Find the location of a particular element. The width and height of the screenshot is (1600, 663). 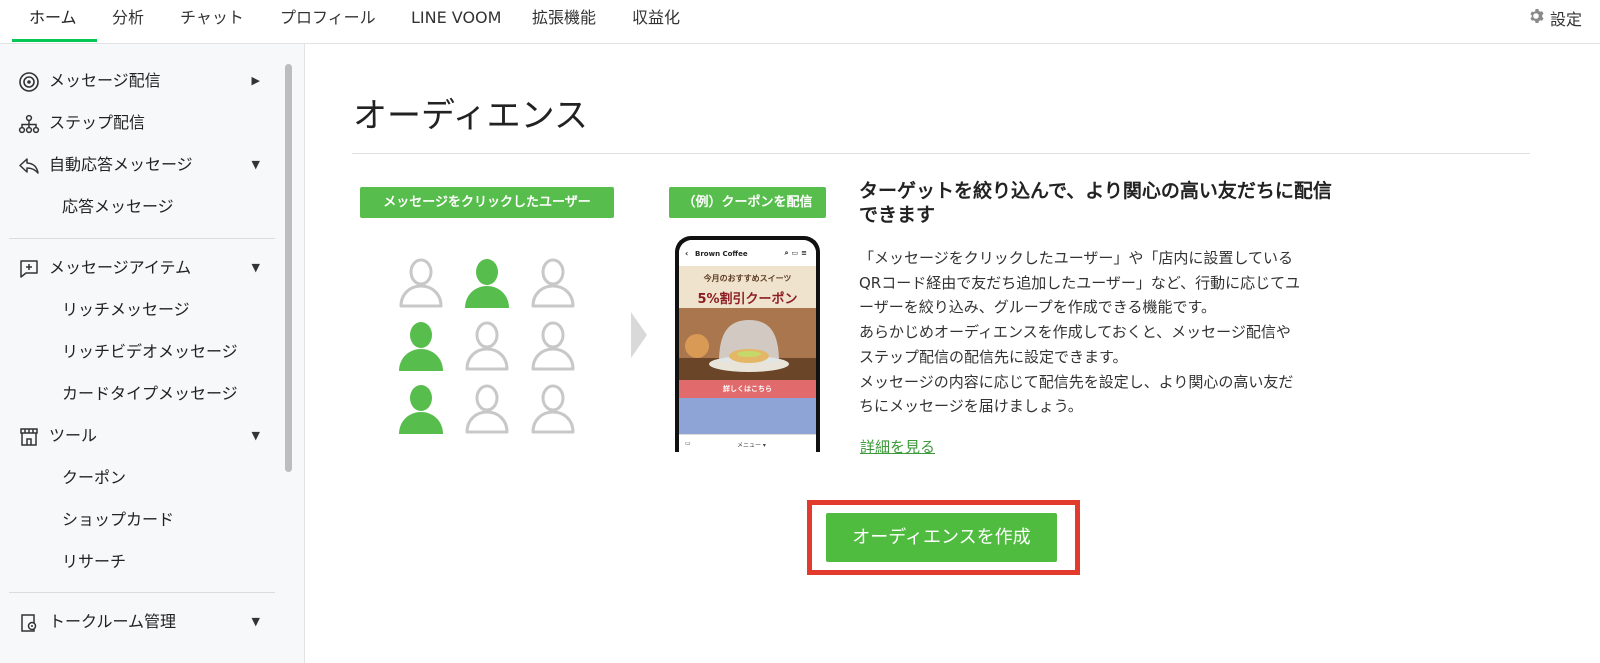

tag-clicked-users: メッセージをクリックしたユーザー is located at coordinates (487, 202).